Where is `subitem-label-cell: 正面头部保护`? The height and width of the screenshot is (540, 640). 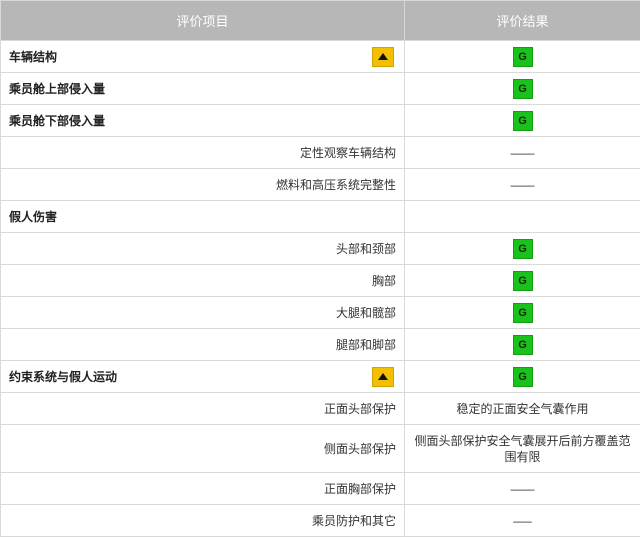
subitem-label-cell: 正面头部保护 is located at coordinates (202, 408).